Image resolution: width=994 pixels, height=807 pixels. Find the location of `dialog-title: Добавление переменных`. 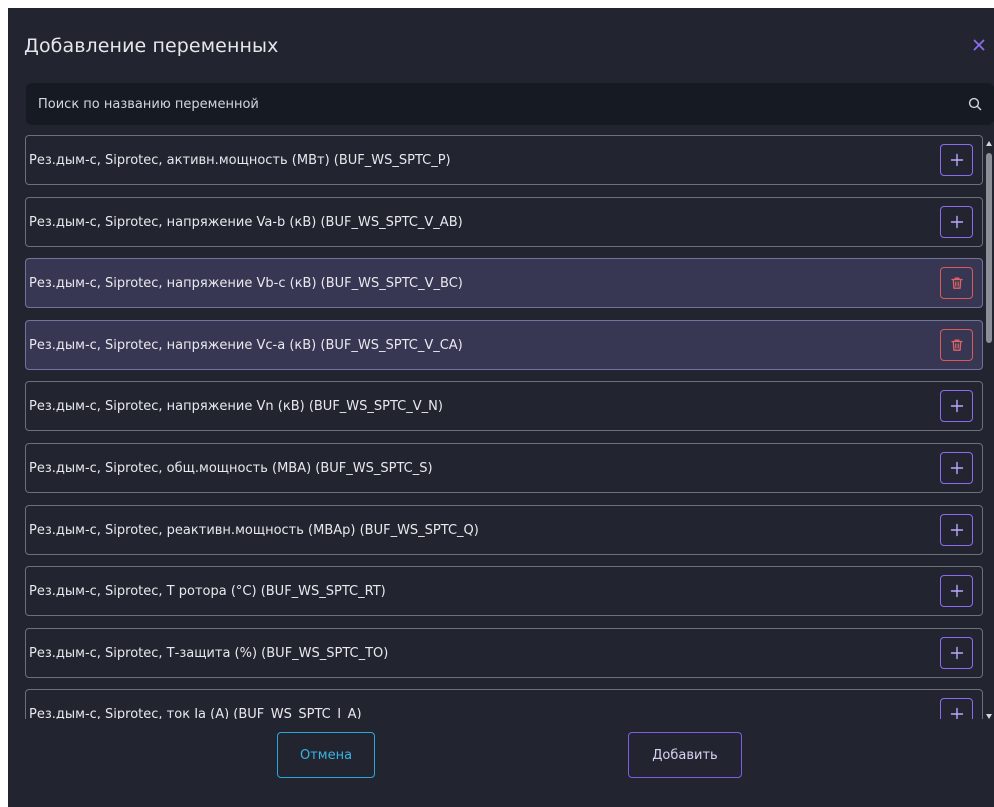

dialog-title: Добавление переменных is located at coordinates (151, 46).